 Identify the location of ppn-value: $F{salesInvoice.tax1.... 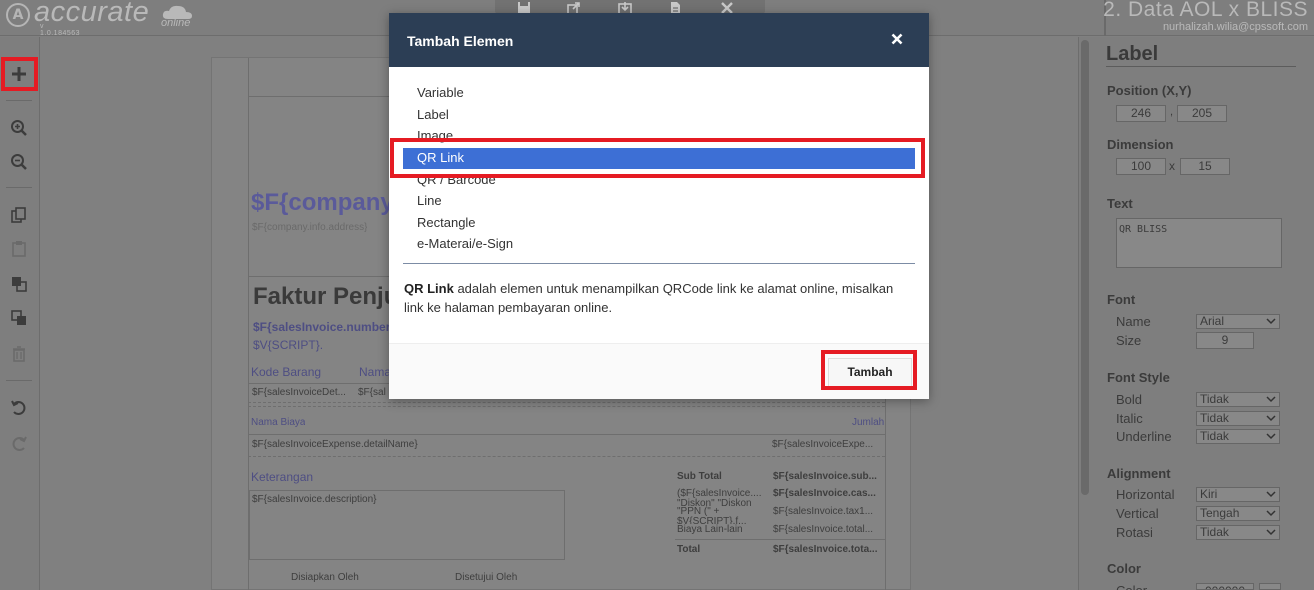
(823, 511).